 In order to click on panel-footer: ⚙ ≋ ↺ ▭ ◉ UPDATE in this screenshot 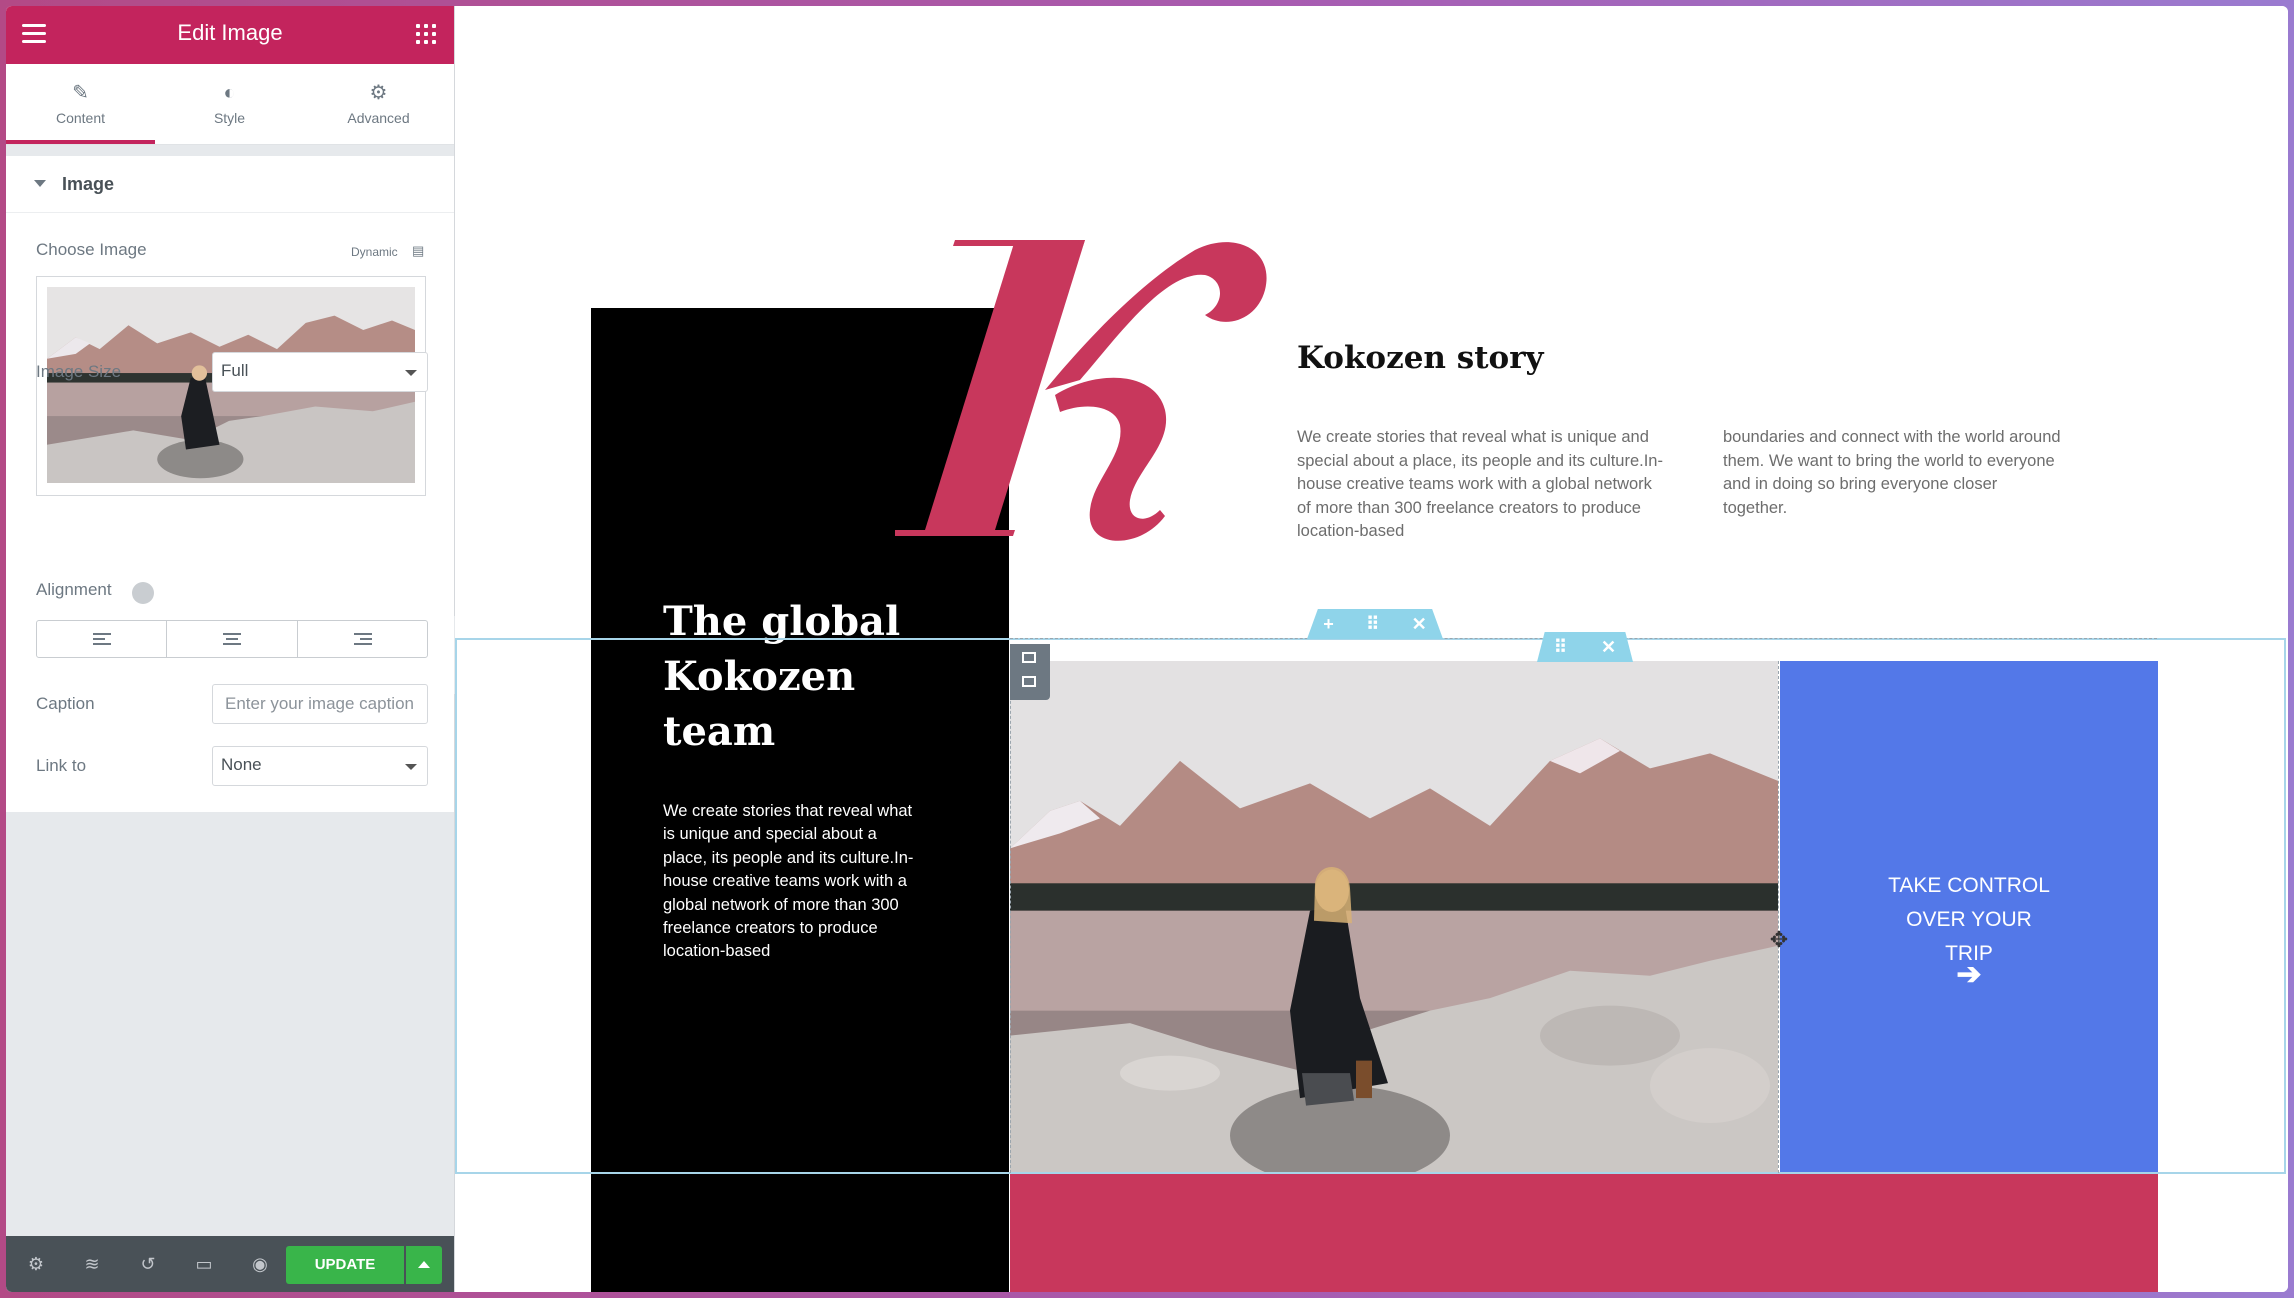, I will do `click(230, 1264)`.